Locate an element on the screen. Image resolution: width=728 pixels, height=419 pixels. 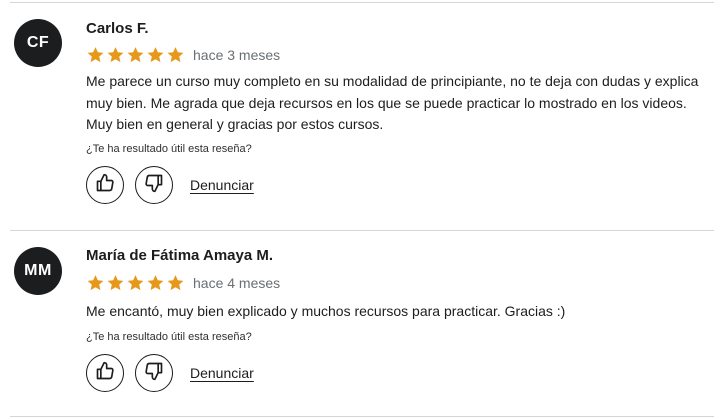
avatar: MM is located at coordinates (38, 271).